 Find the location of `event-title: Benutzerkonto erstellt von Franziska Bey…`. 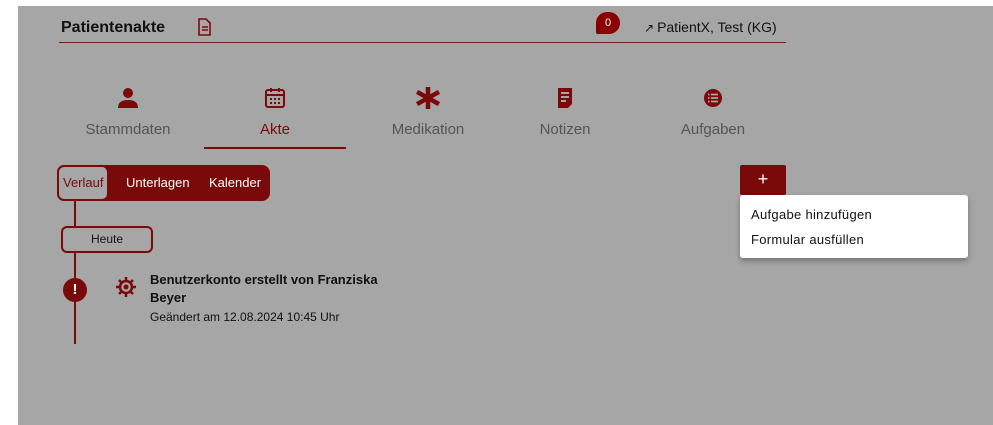

event-title: Benutzerkonto erstellt von Franziska Bey… is located at coordinates (264, 288).